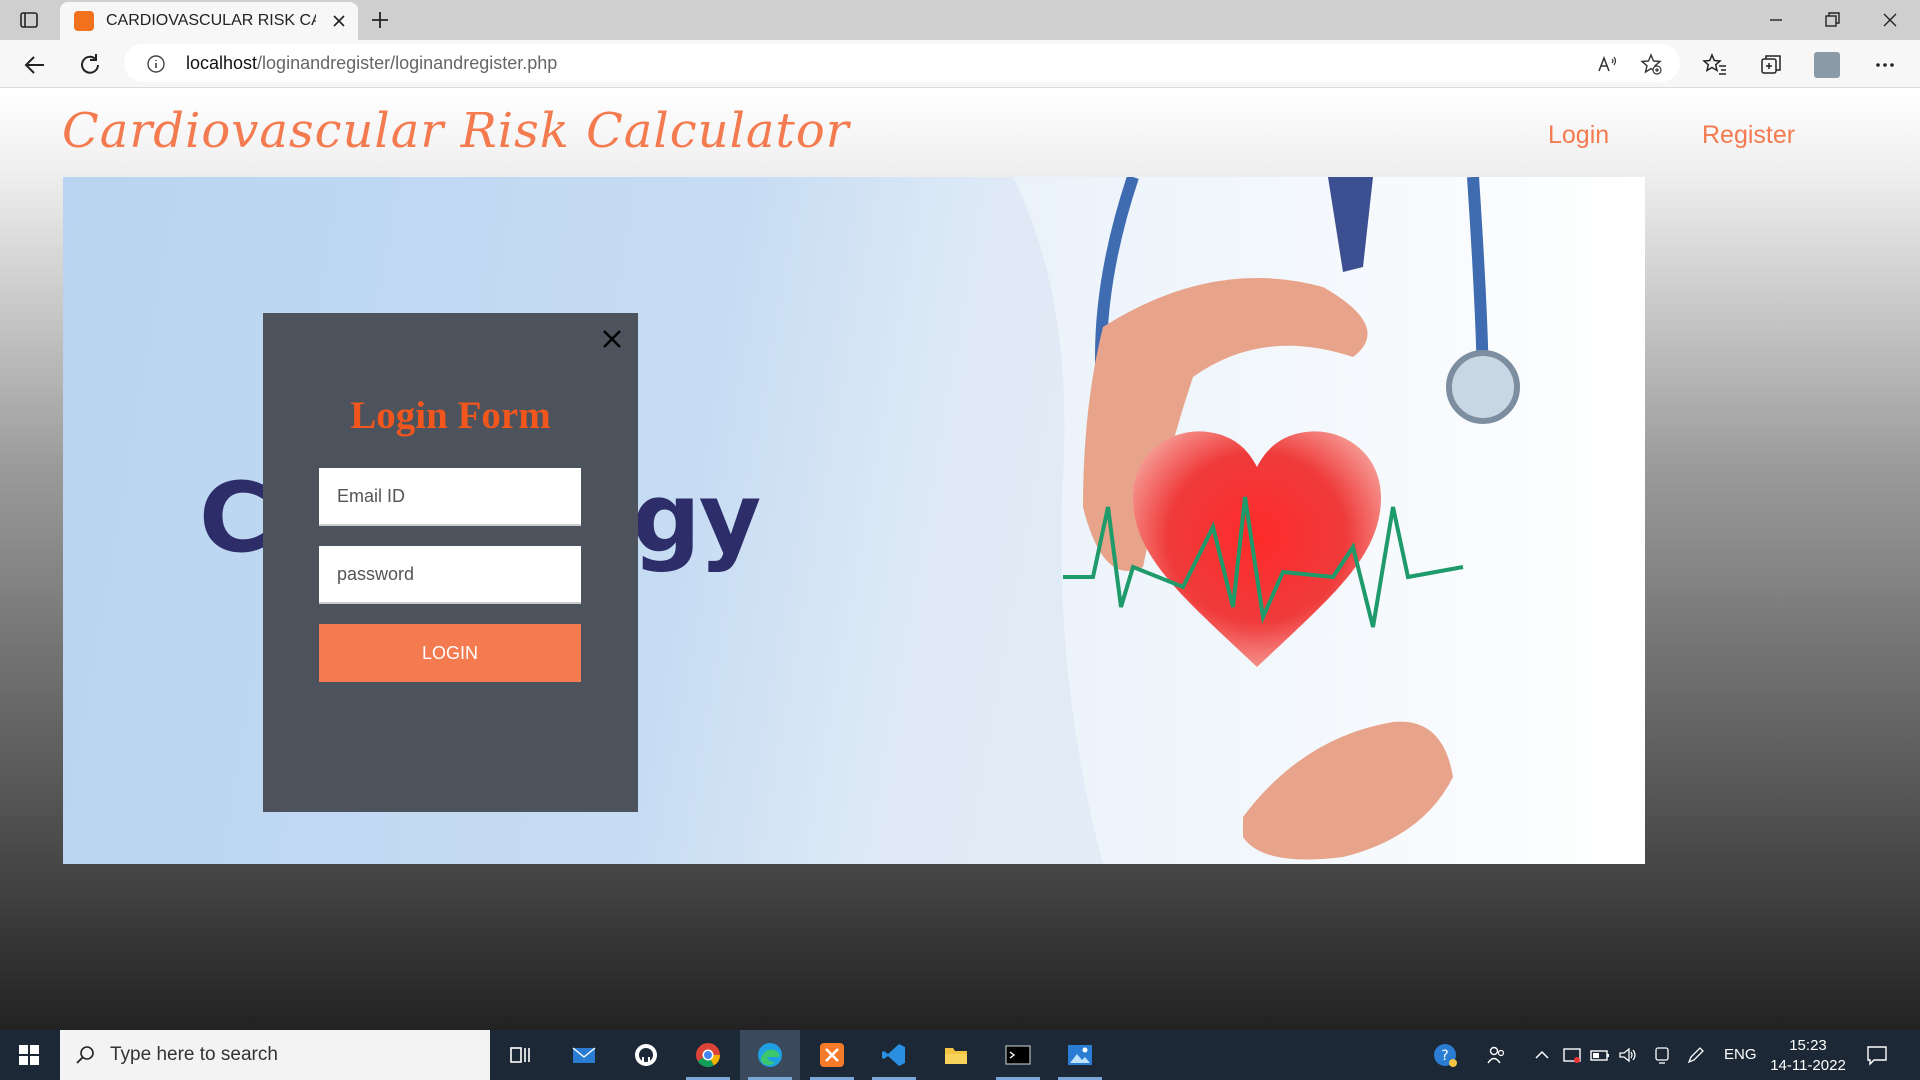 This screenshot has height=1080, width=1920. I want to click on xampp-icon, so click(832, 1055).